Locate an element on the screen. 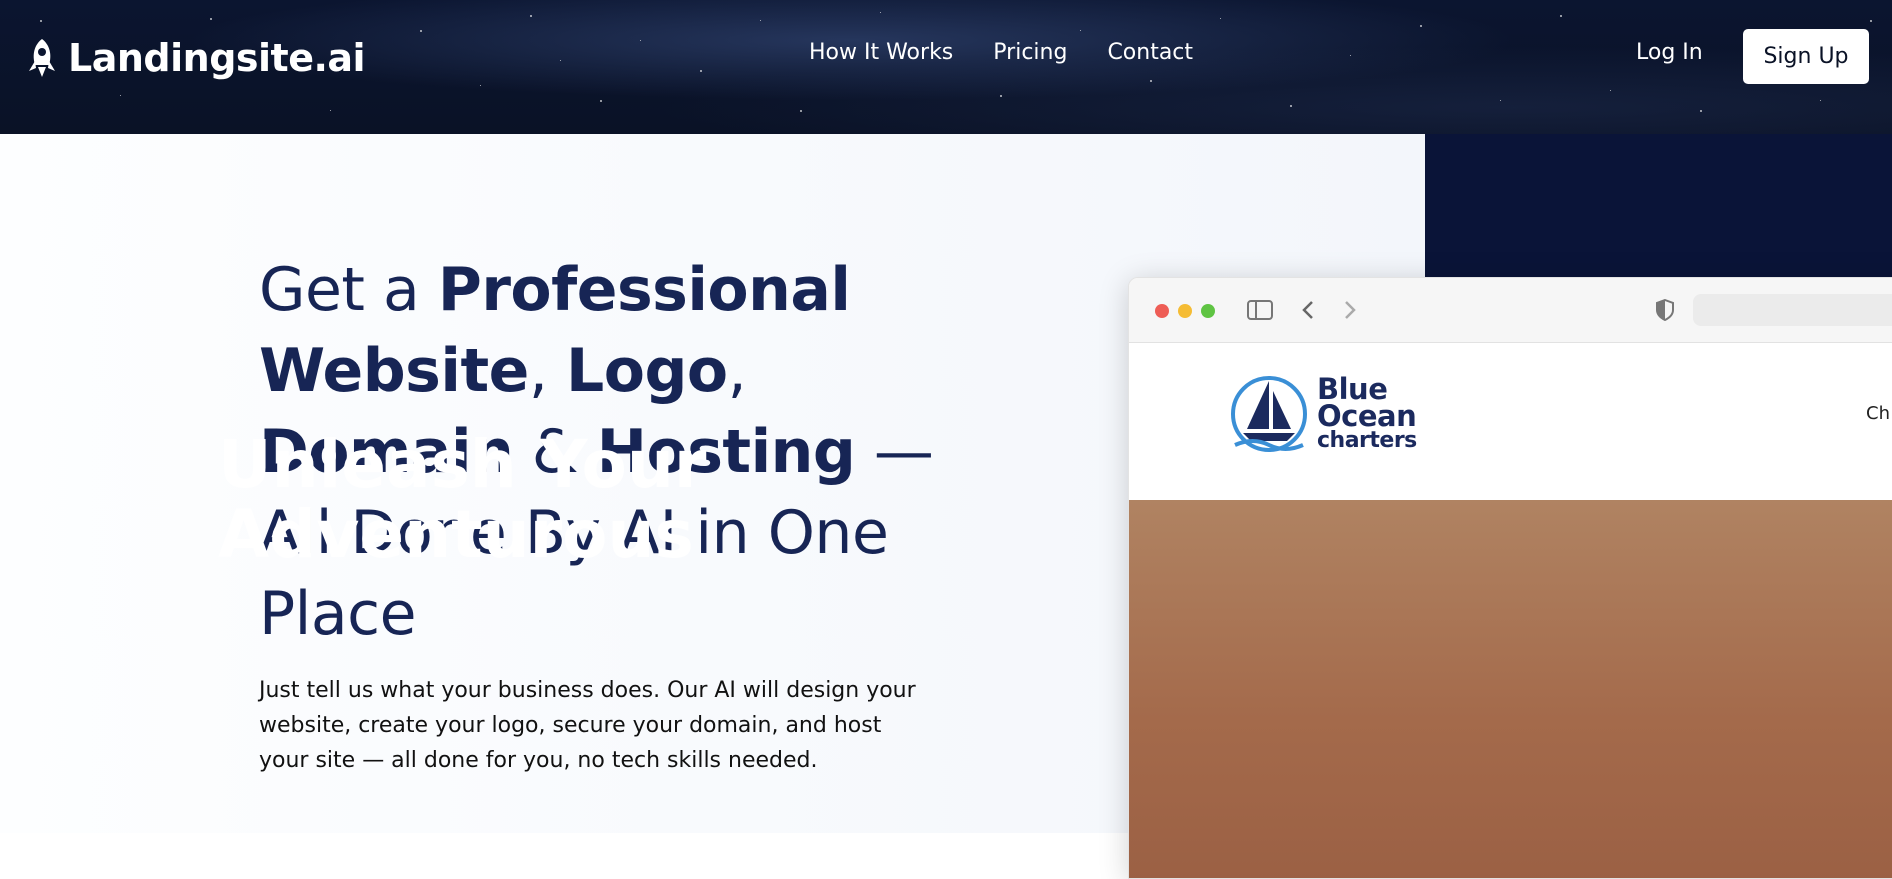 The image size is (1892, 879). mockup-nav-item: Ch is located at coordinates (1878, 413).